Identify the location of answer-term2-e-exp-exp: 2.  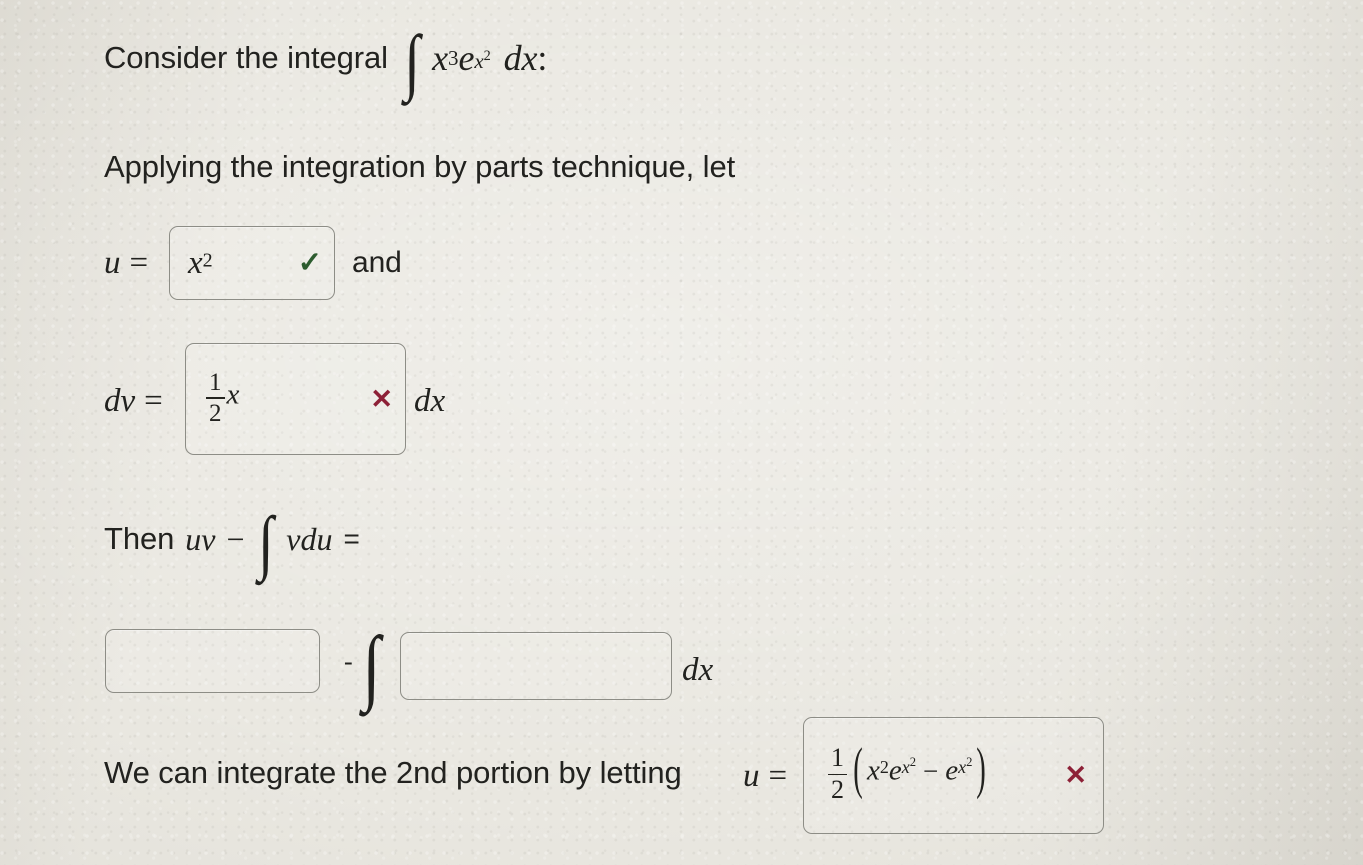
(969, 762).